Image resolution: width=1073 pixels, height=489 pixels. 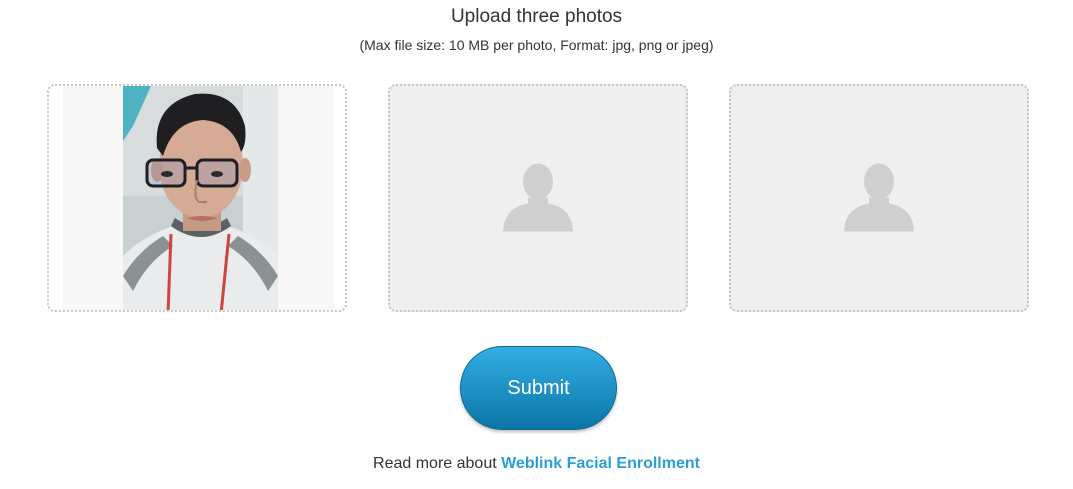 I want to click on uploaded-photo, so click(x=200, y=198).